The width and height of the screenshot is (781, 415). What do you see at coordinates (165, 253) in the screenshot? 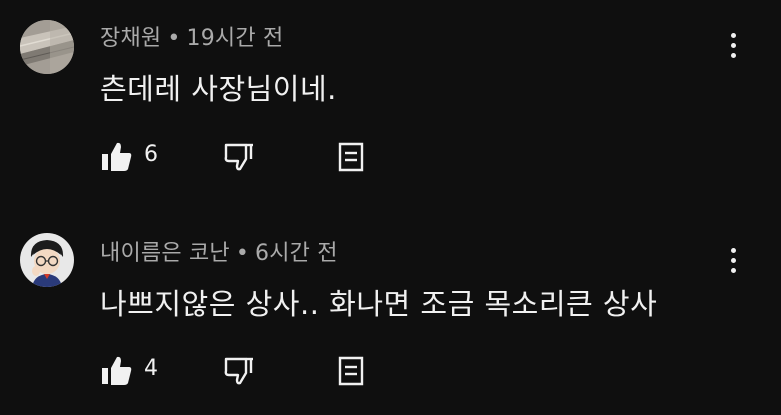
I see `comment-author: 내이름은 코난` at bounding box center [165, 253].